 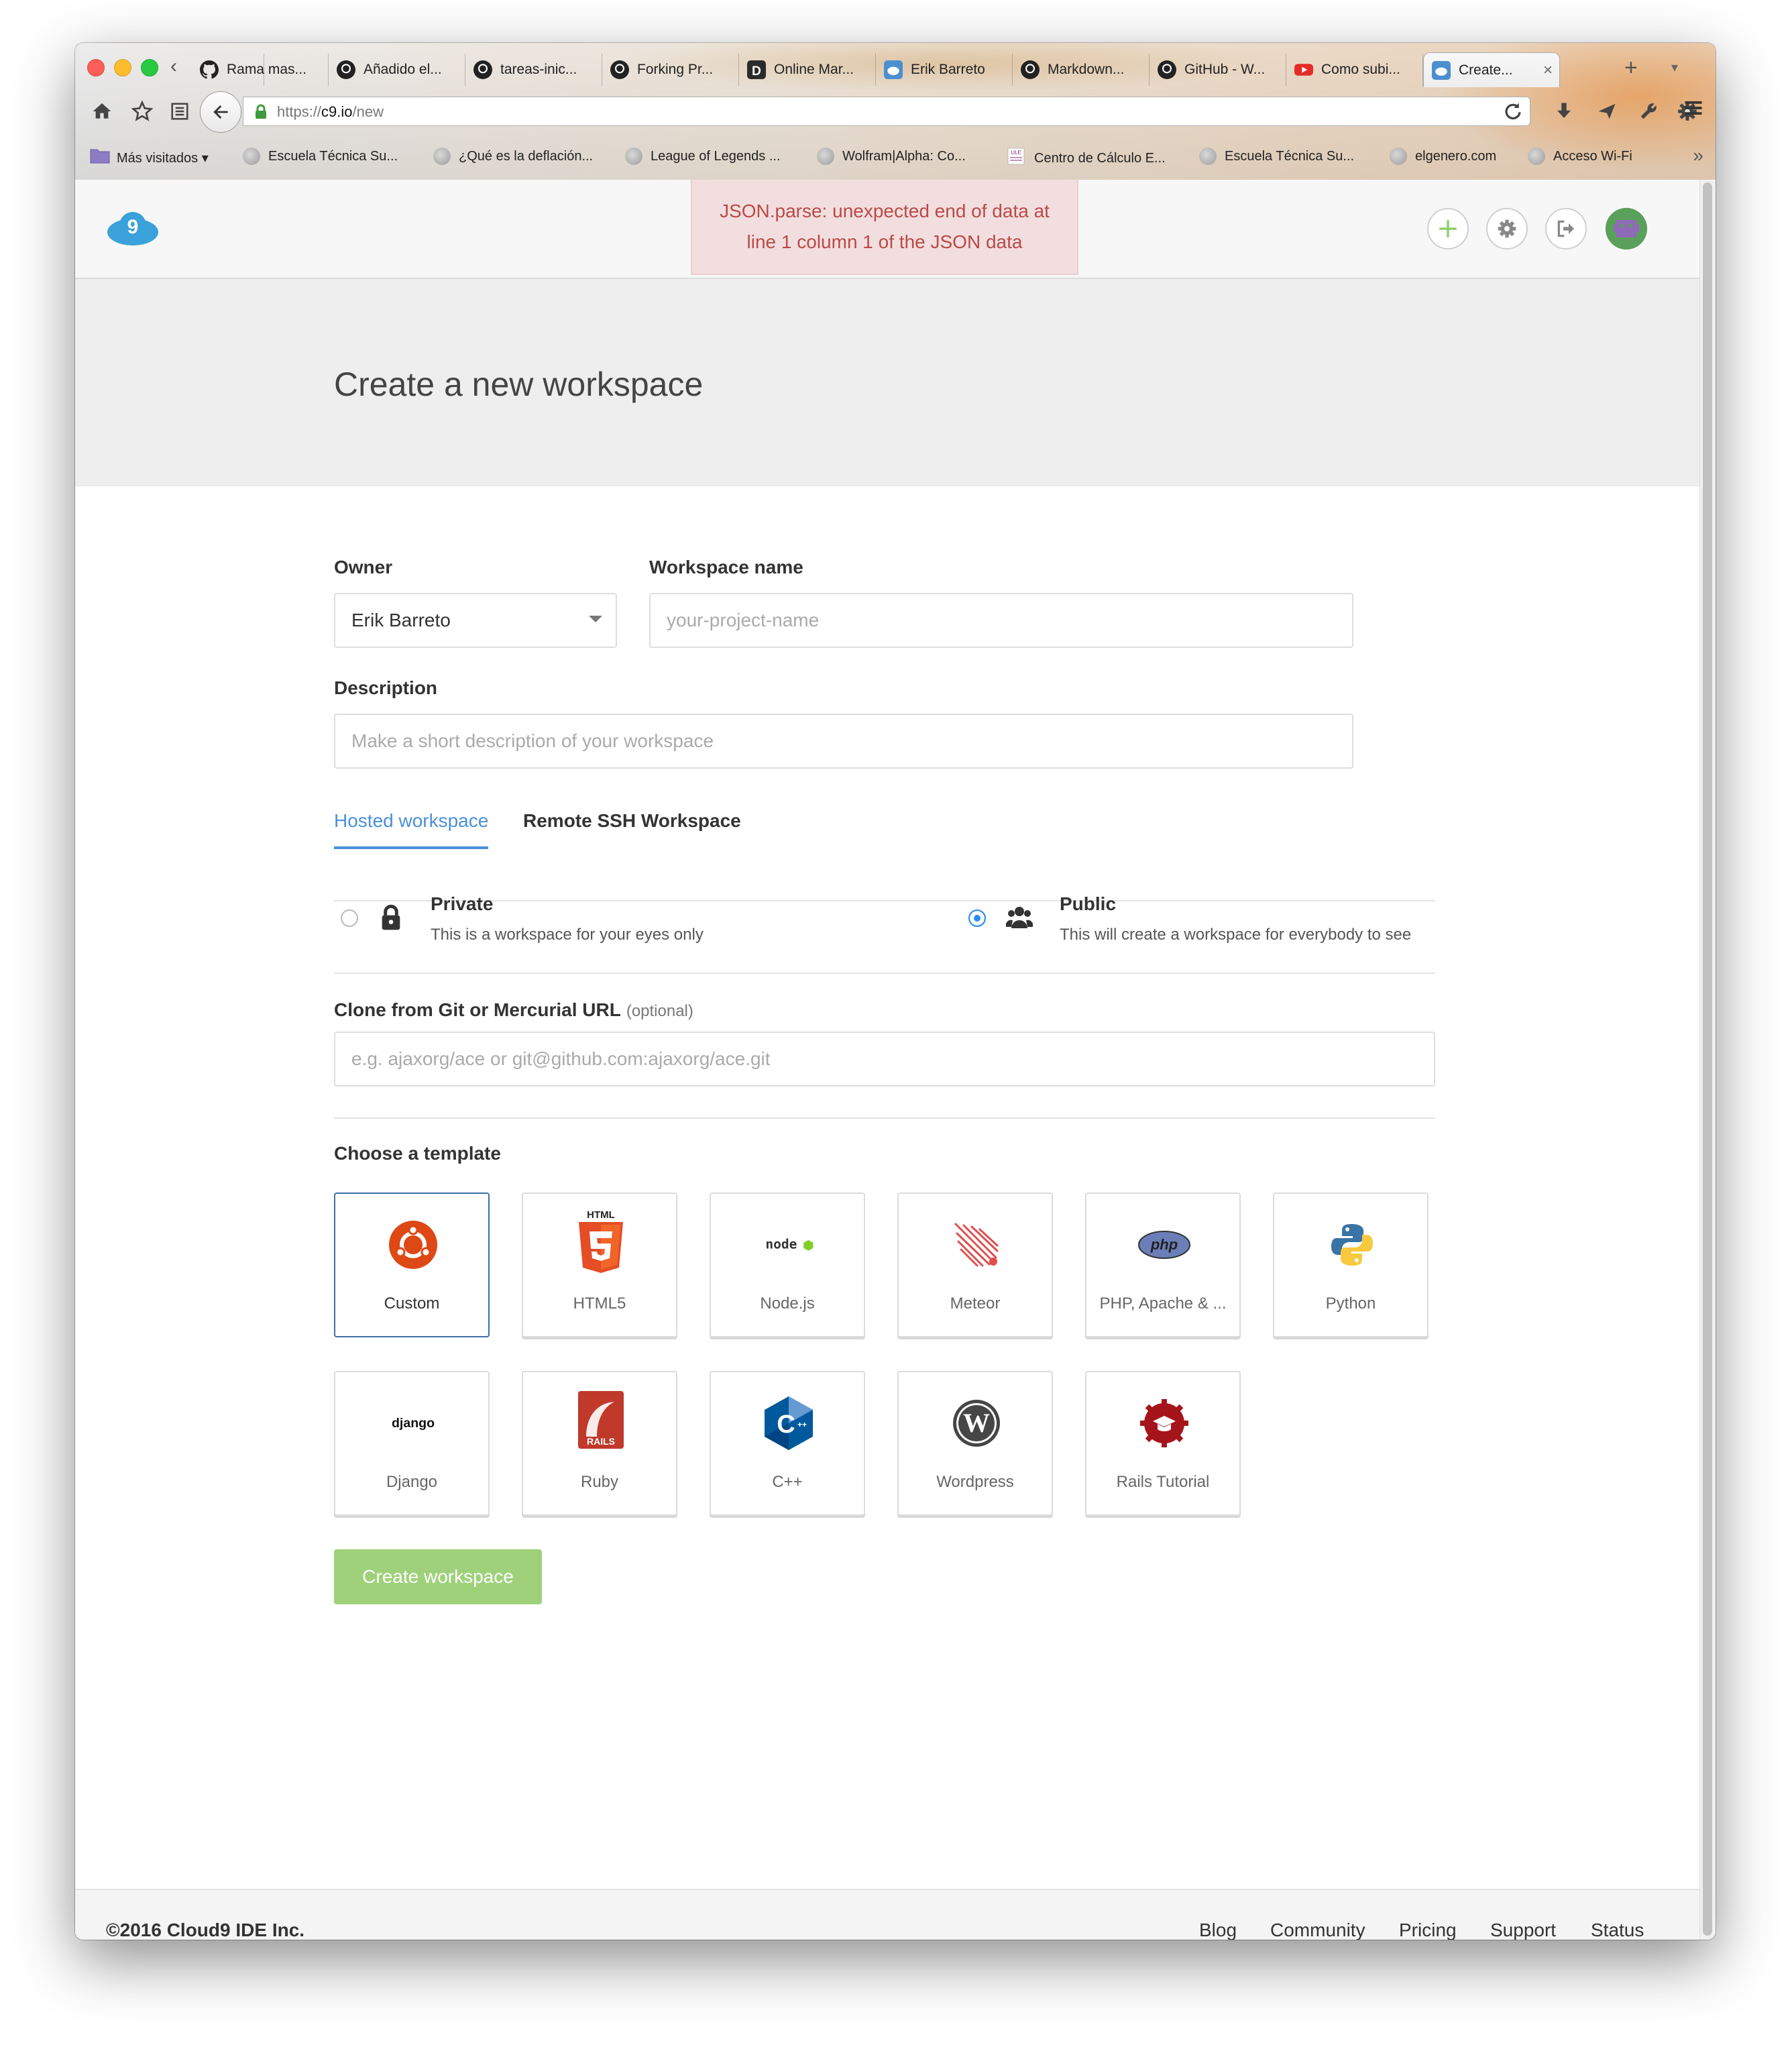 What do you see at coordinates (412, 1443) in the screenshot?
I see `template-django: django Django` at bounding box center [412, 1443].